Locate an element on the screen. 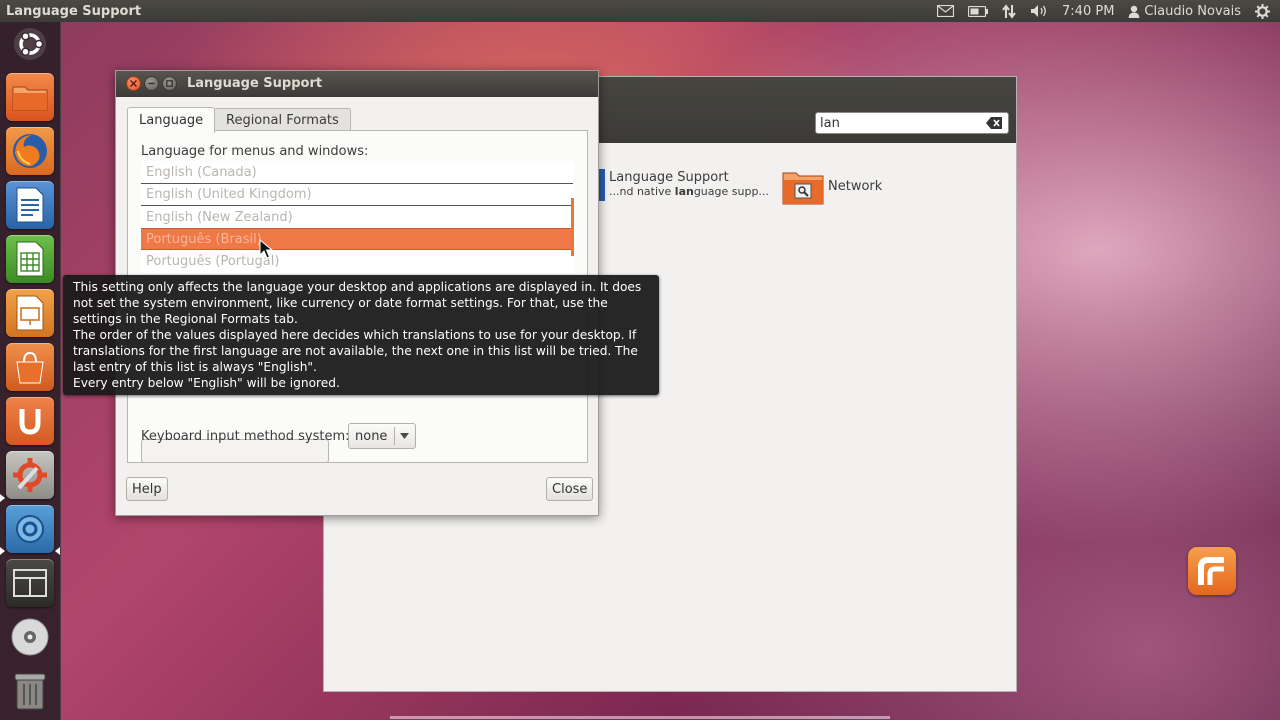 The width and height of the screenshot is (1280, 720). dialog-title: Language Support is located at coordinates (255, 83).